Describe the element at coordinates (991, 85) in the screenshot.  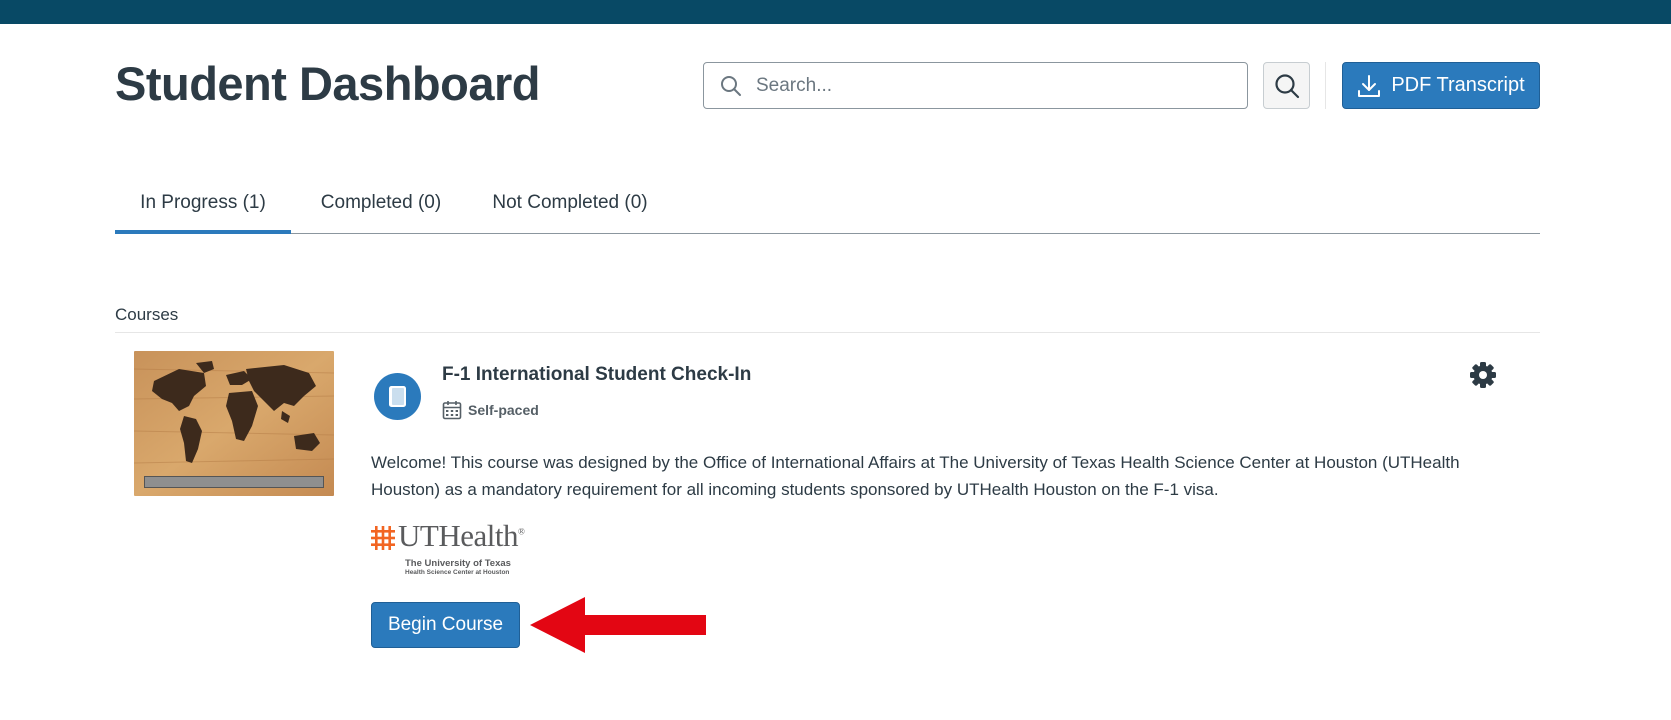
I see `search-input` at that location.